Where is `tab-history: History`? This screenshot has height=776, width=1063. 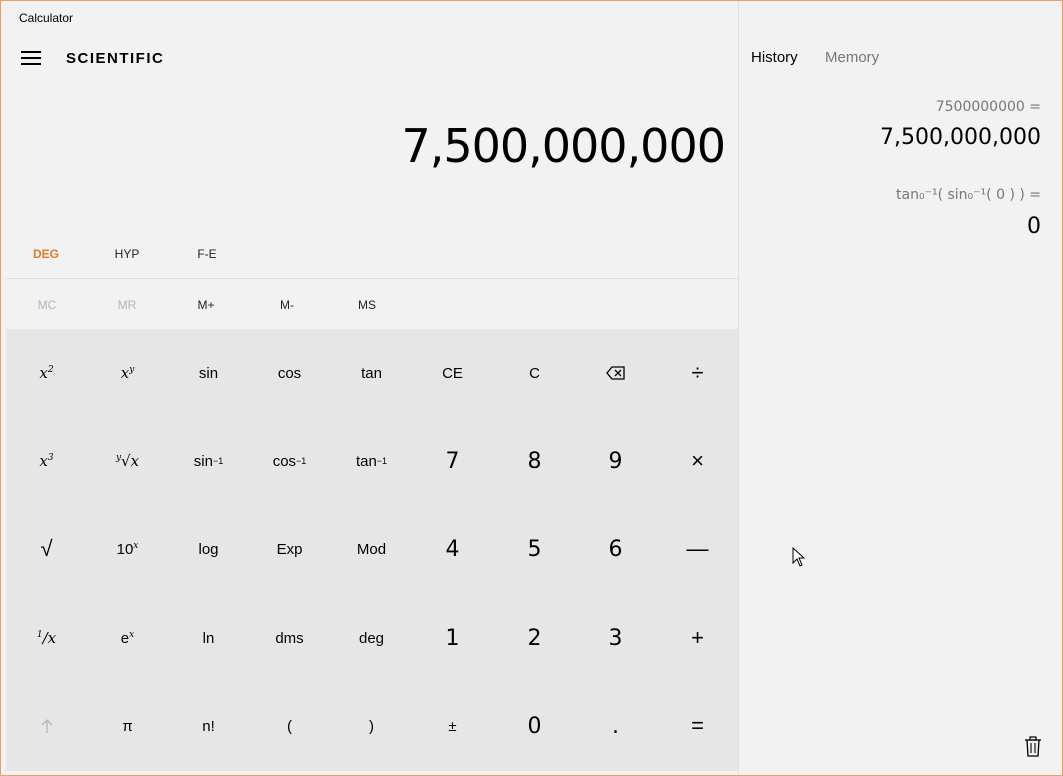
tab-history: History is located at coordinates (774, 57).